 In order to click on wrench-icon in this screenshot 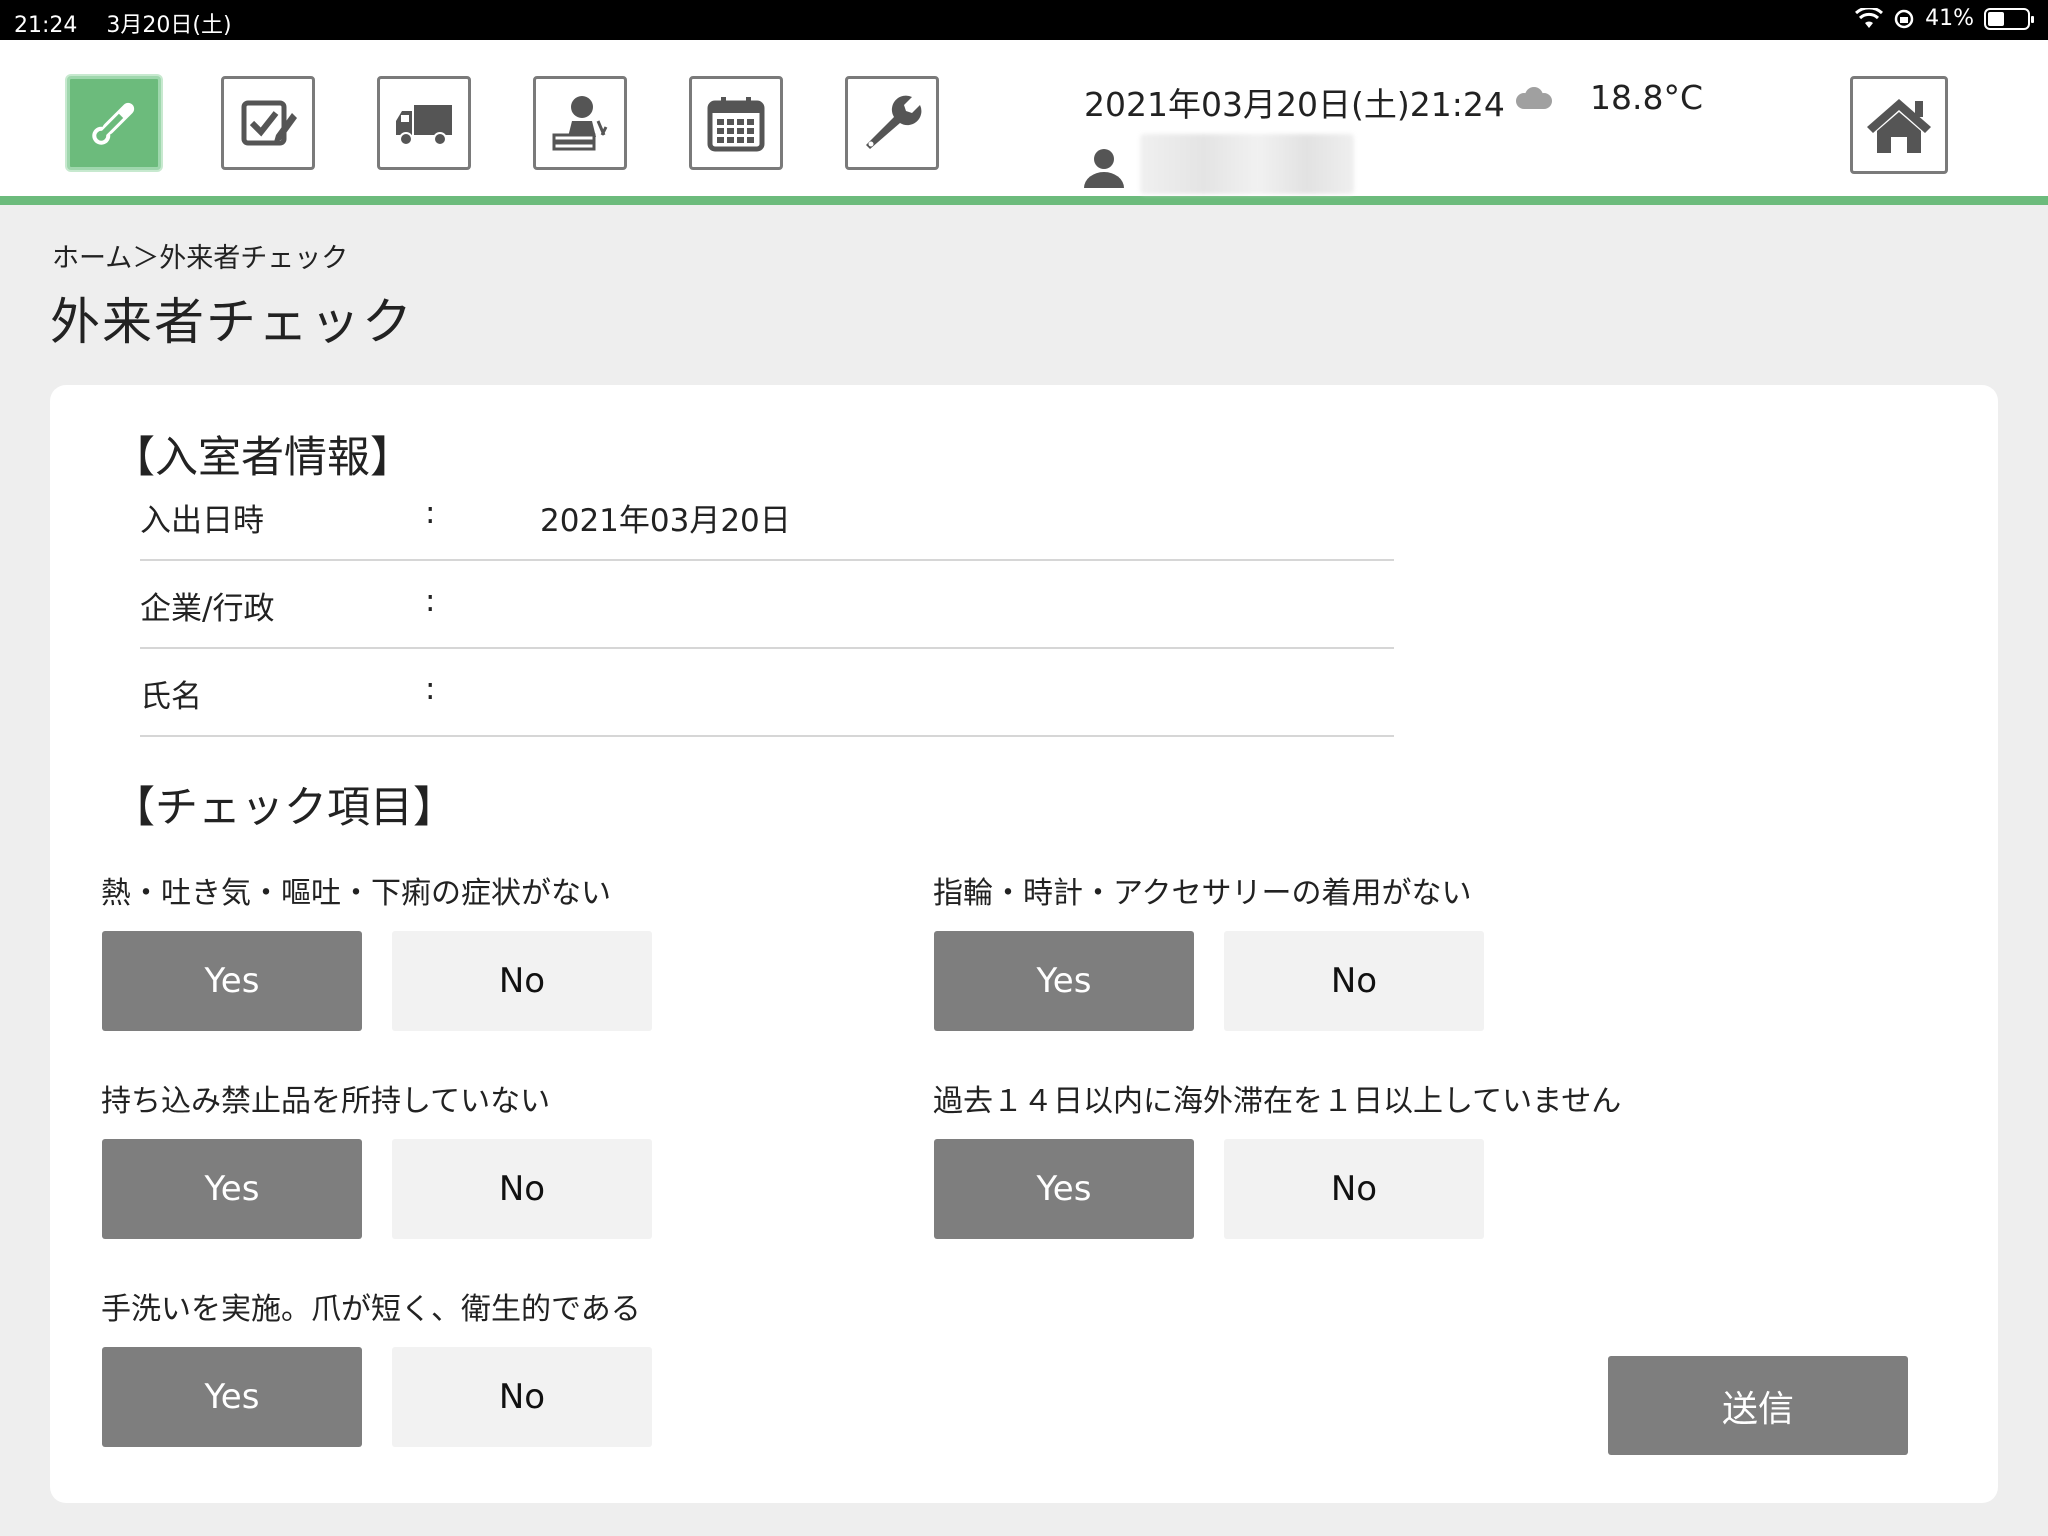, I will do `click(894, 122)`.